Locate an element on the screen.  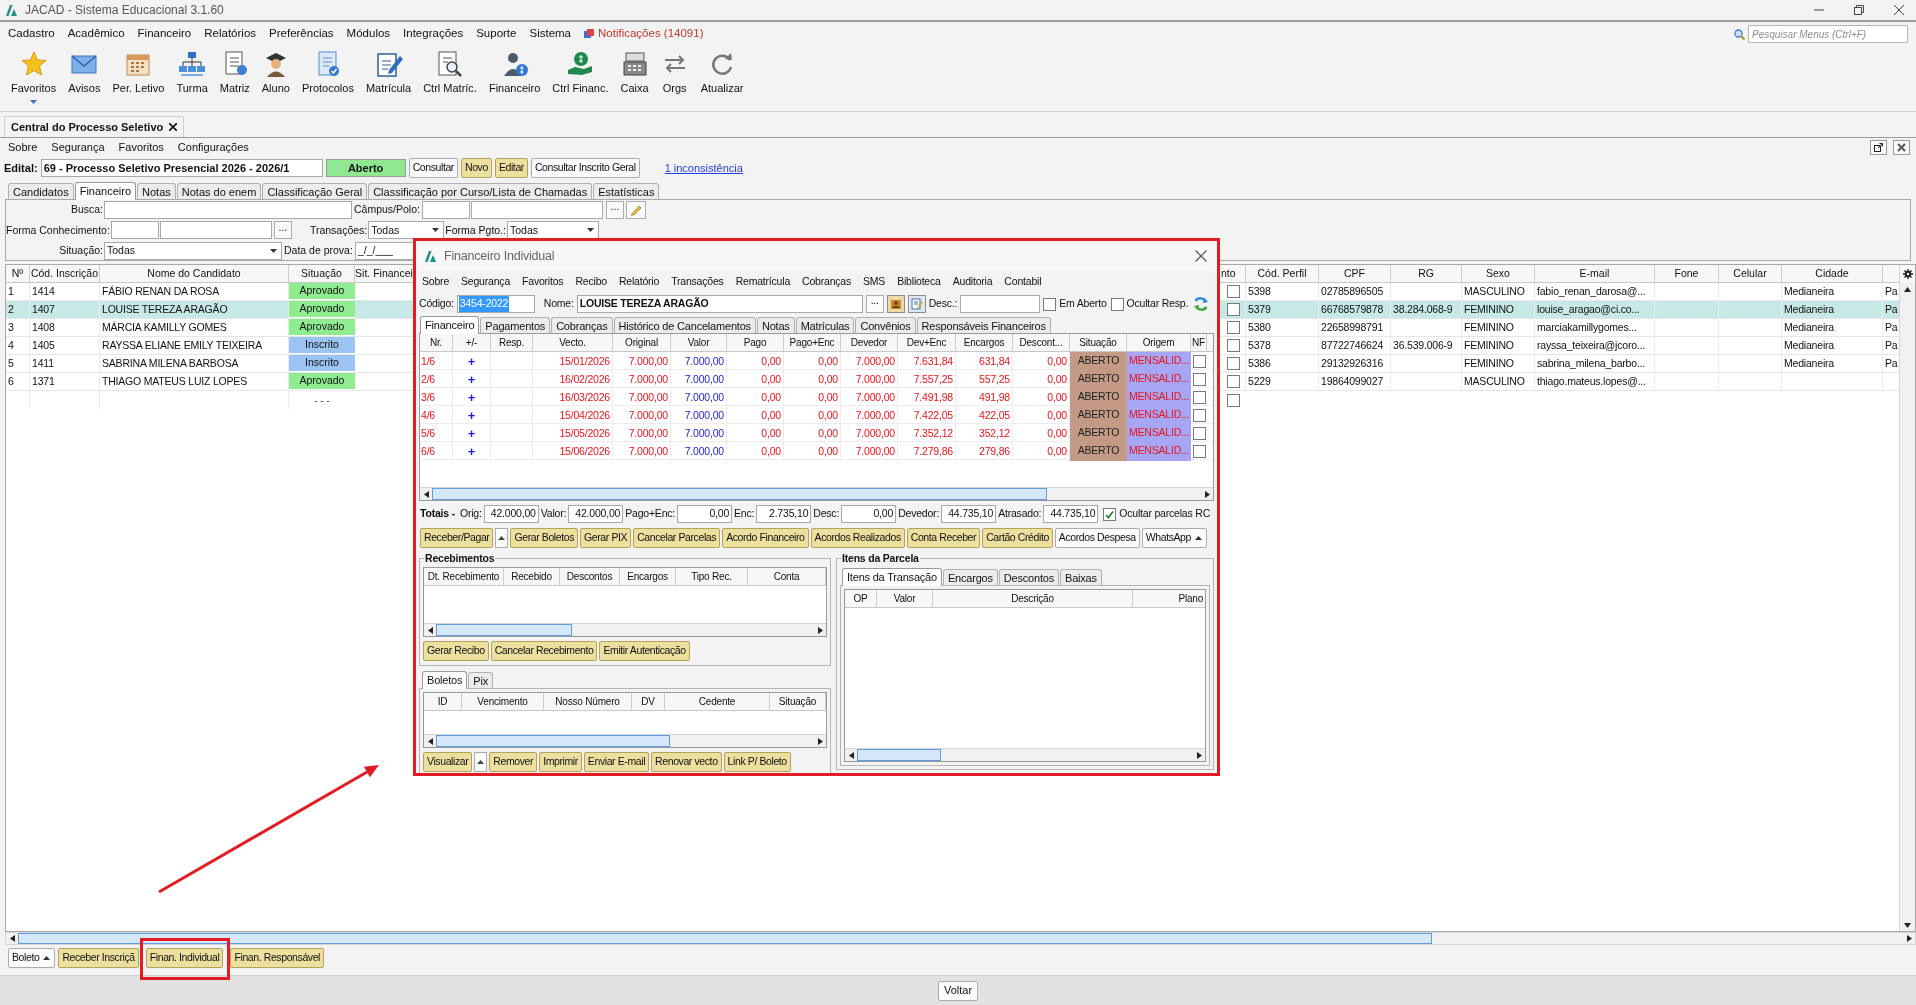
table-cell: 557,25 is located at coordinates (984, 380).